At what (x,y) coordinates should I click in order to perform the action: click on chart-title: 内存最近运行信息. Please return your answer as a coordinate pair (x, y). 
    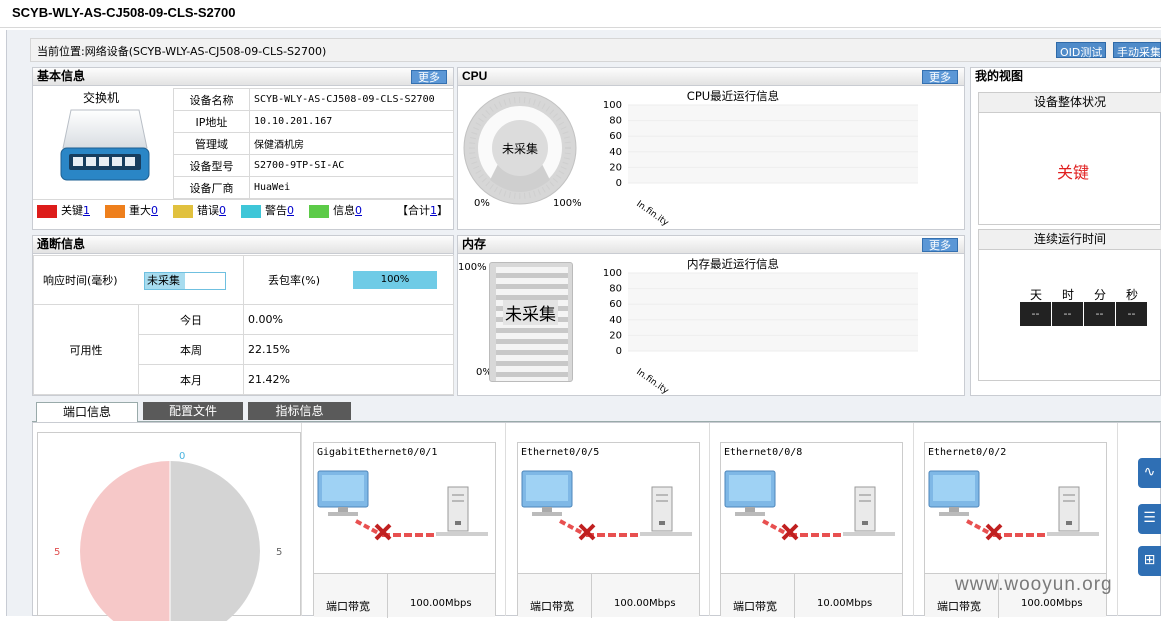
    Looking at the image, I should click on (733, 264).